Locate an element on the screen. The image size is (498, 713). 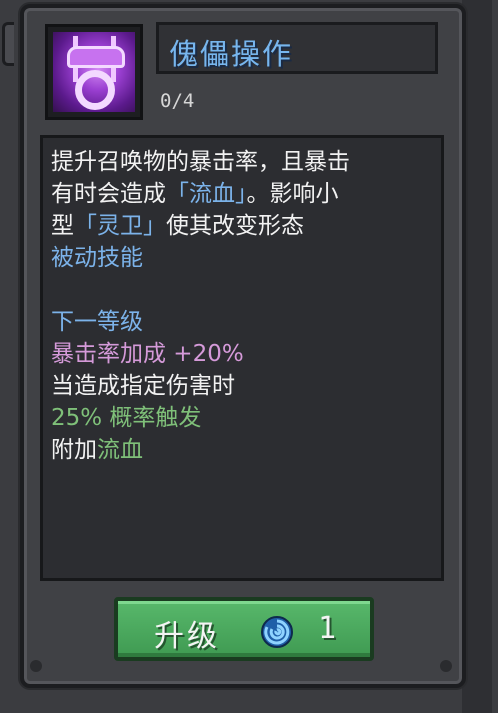
background-edge is located at coordinates (477, 356).